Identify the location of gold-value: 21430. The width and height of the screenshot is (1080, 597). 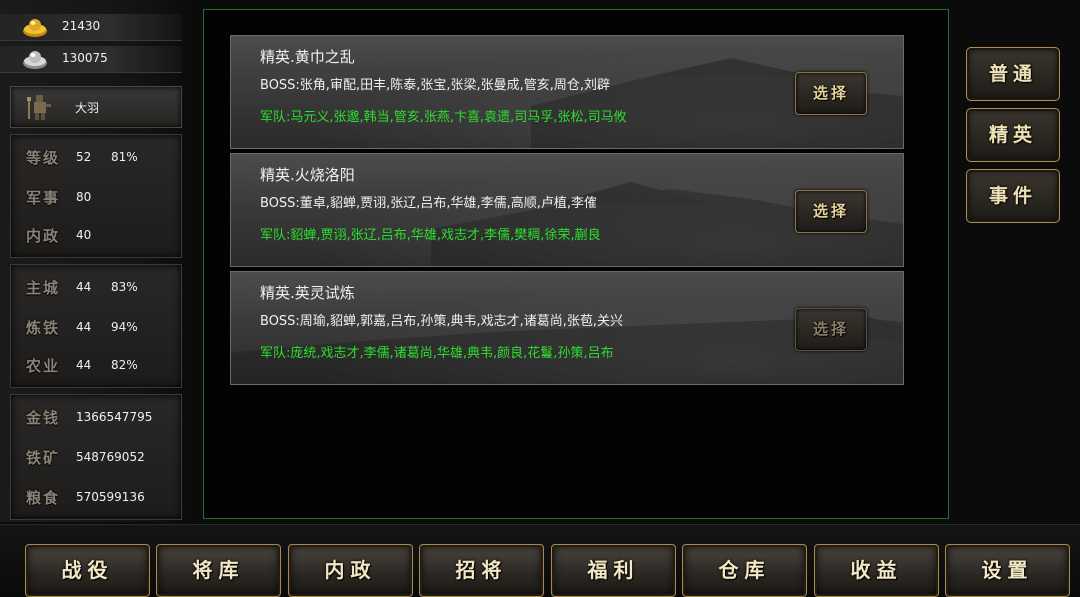
(81, 26).